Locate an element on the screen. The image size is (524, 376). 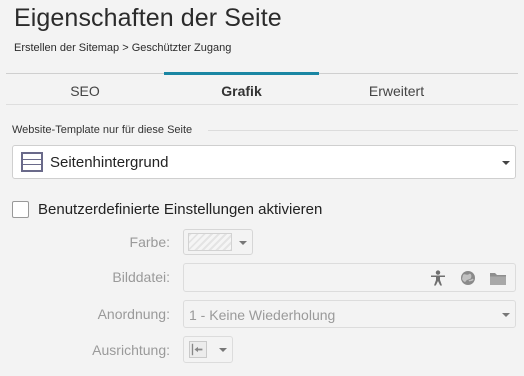
tab-grafik: Grafik is located at coordinates (241, 90).